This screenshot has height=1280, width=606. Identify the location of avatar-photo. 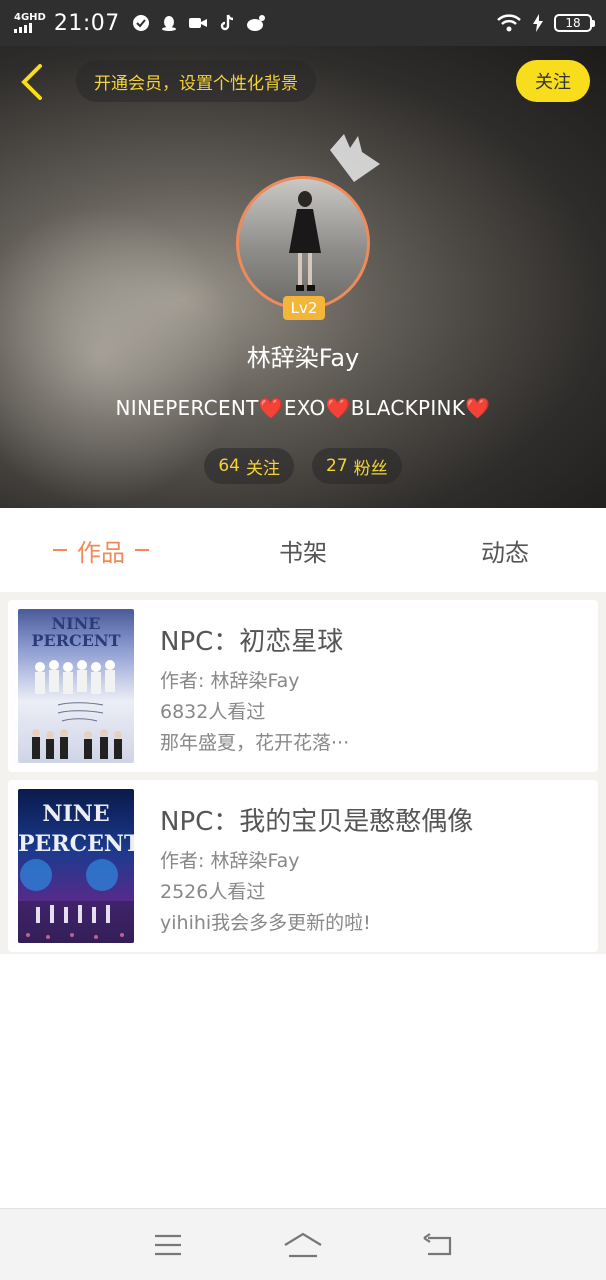
(305, 241).